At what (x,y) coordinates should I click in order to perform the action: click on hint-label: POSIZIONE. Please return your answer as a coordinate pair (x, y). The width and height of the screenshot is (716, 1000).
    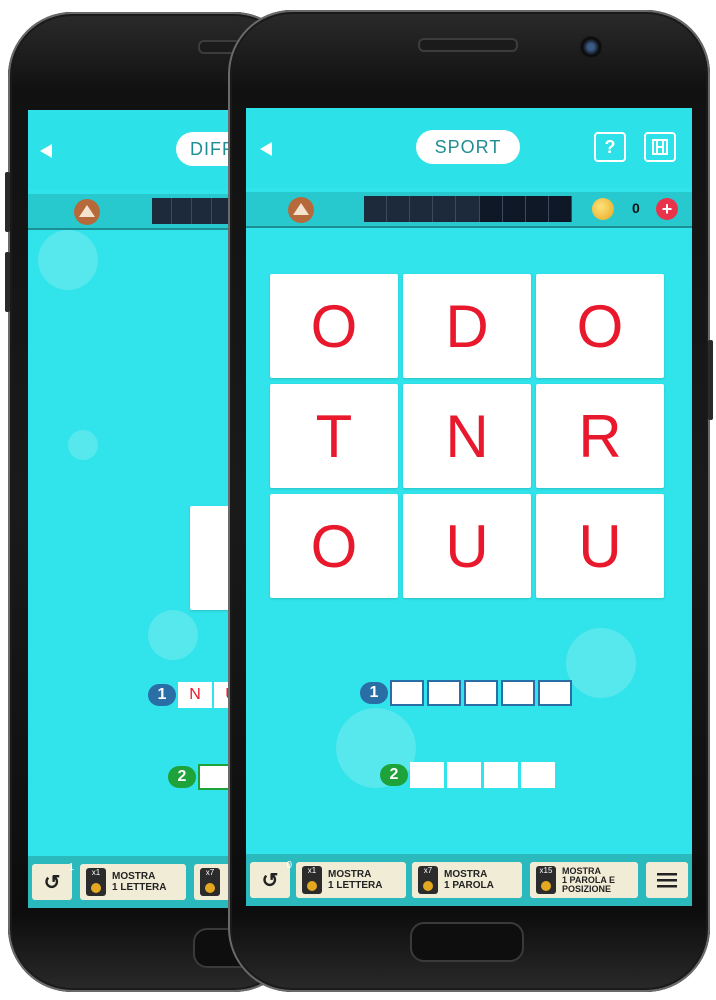
    Looking at the image, I should click on (587, 888).